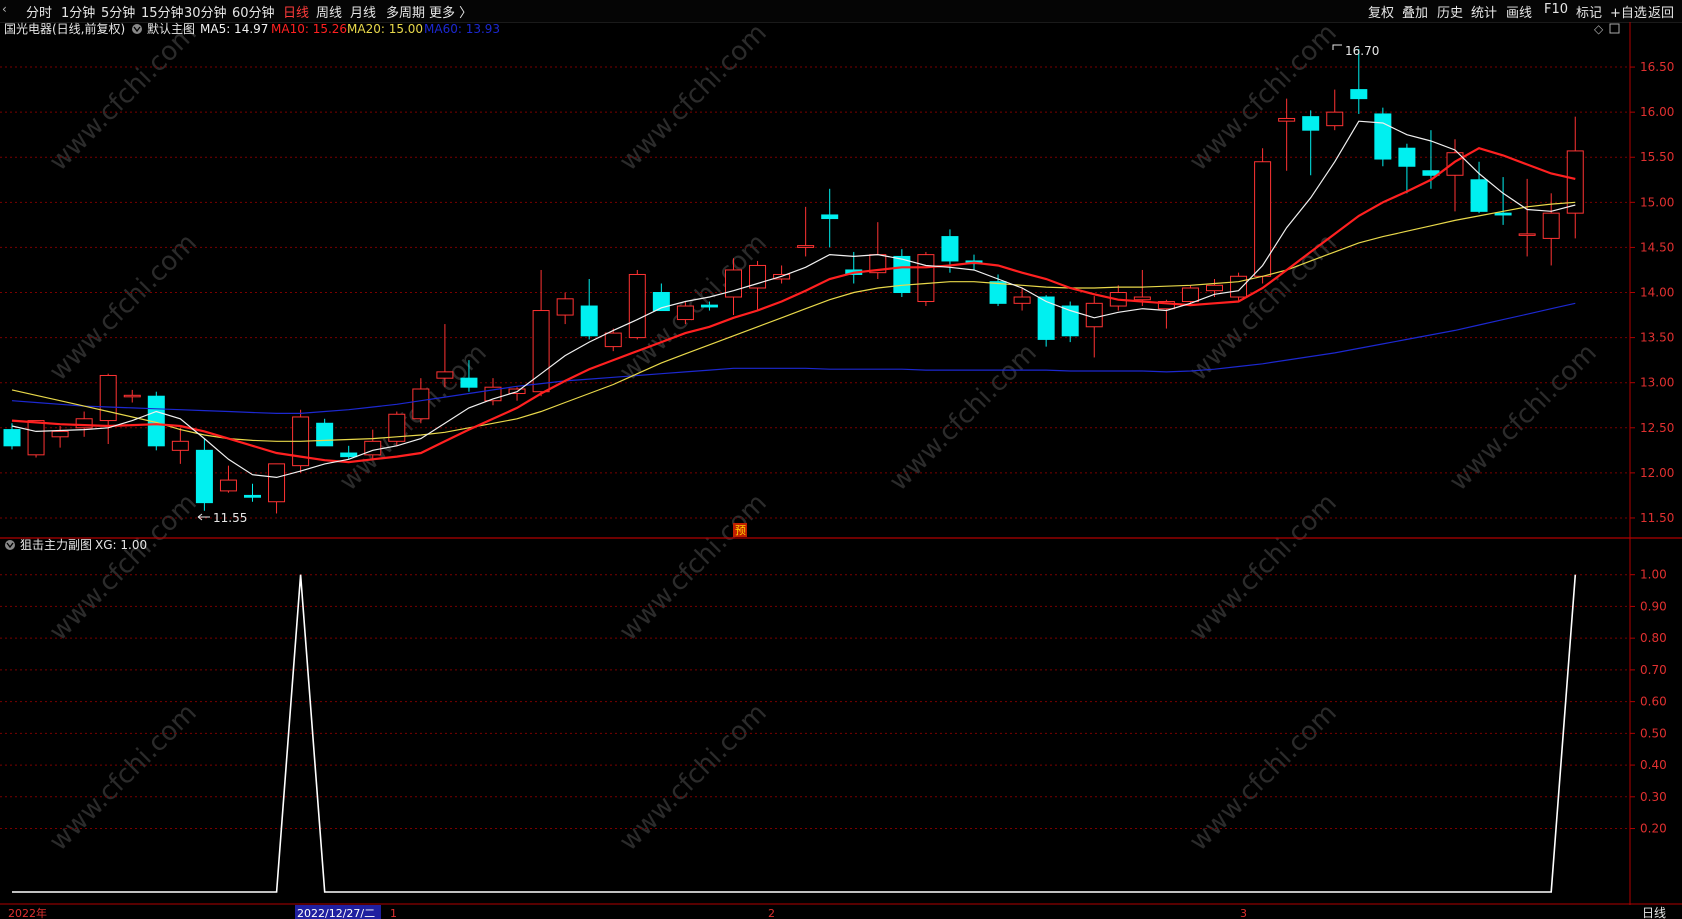 Image resolution: width=1682 pixels, height=919 pixels. I want to click on toolbar-button-9: 返回, so click(1661, 11).